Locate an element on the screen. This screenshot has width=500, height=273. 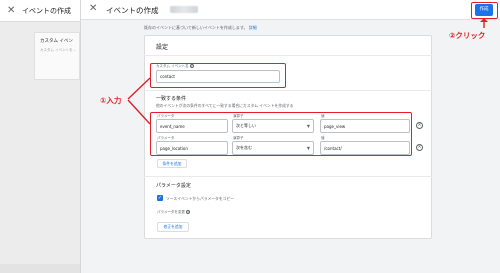
blurred-property-name is located at coordinates (184, 9).